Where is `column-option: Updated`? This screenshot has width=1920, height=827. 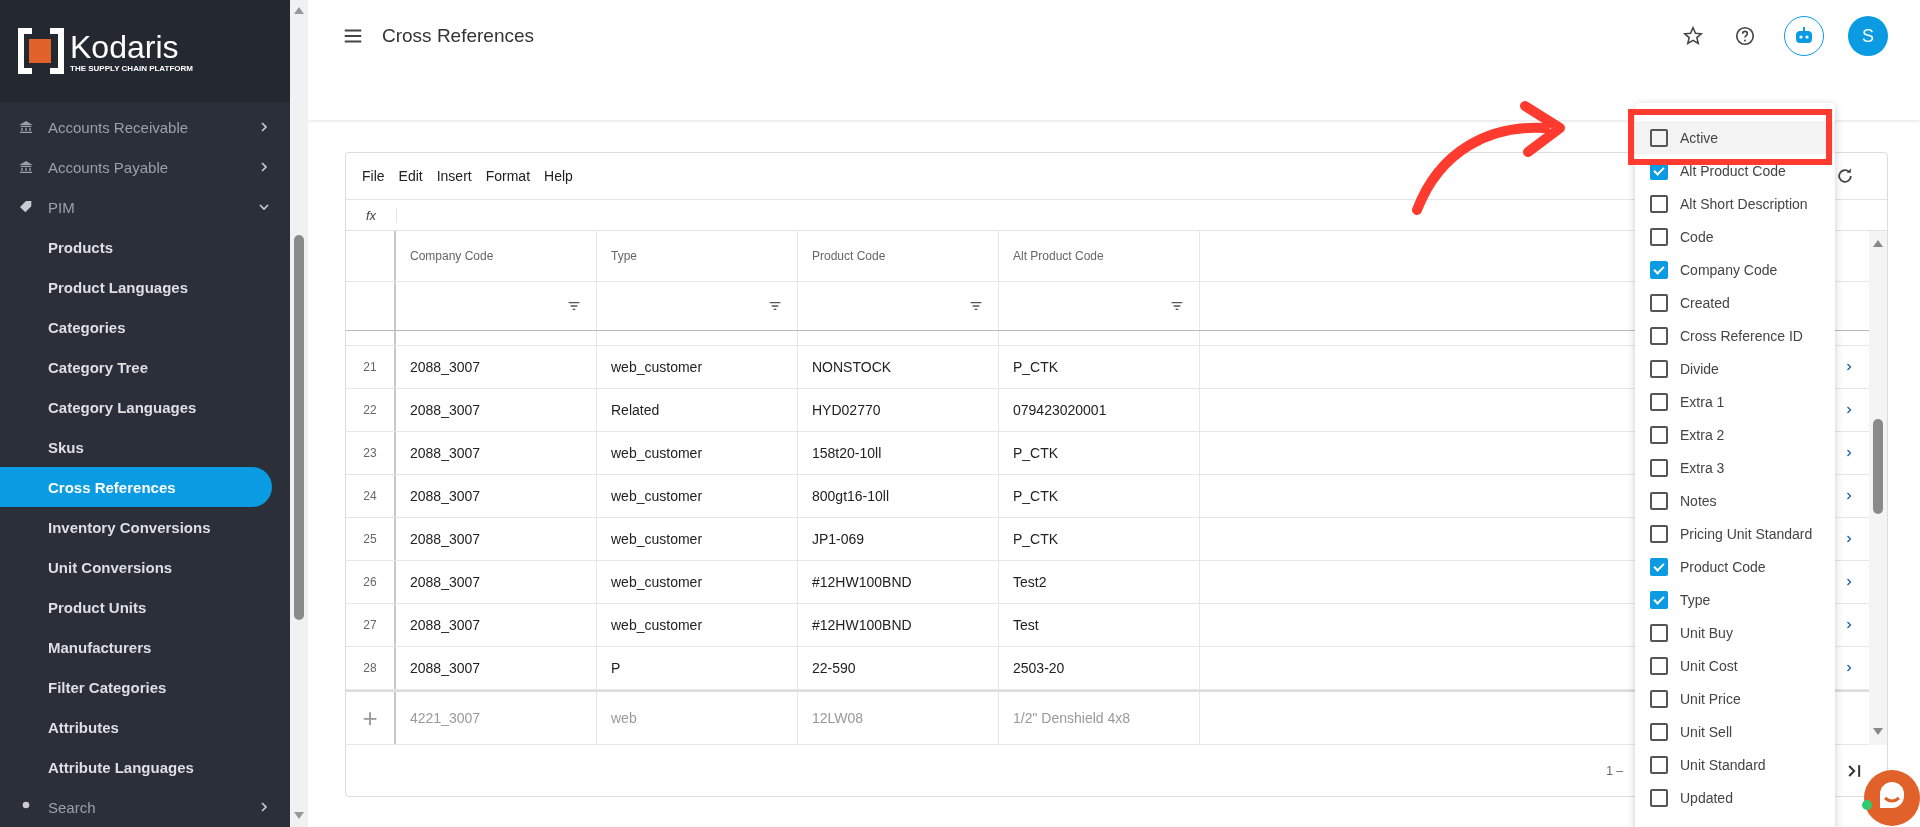 column-option: Updated is located at coordinates (1735, 797).